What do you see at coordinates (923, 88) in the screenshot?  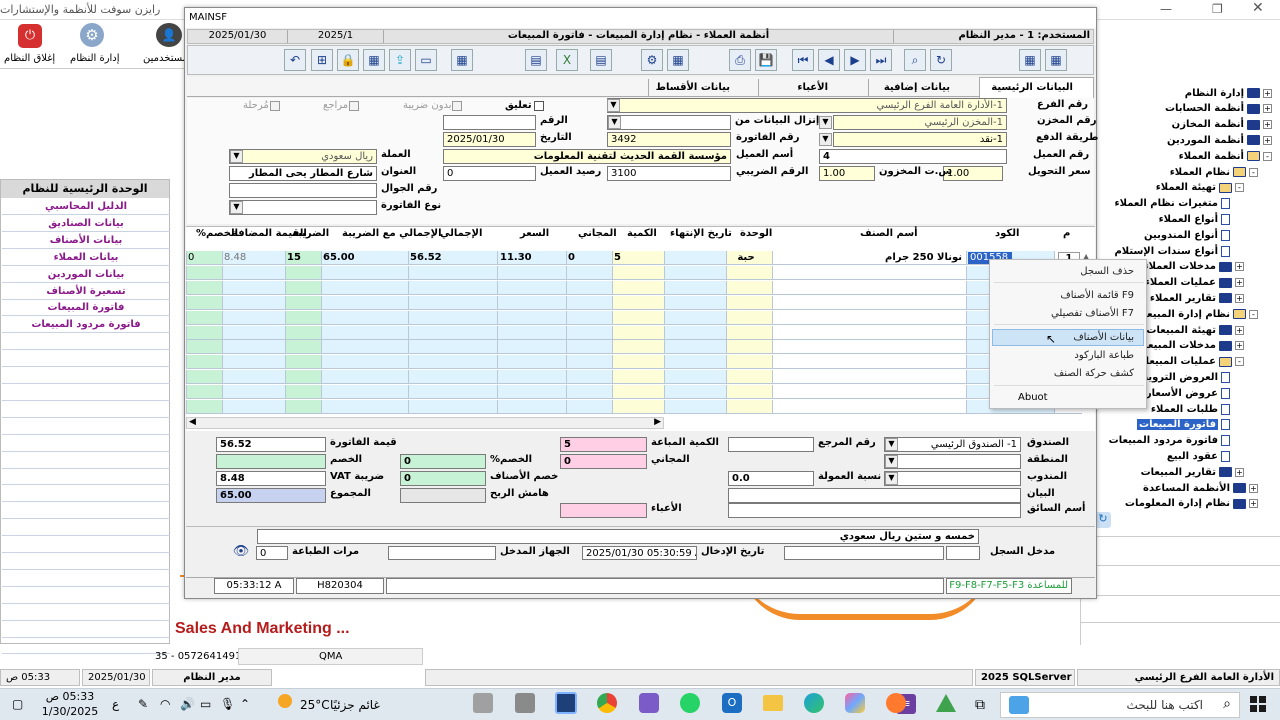 I see `tab-extra: بيانات إضافية` at bounding box center [923, 88].